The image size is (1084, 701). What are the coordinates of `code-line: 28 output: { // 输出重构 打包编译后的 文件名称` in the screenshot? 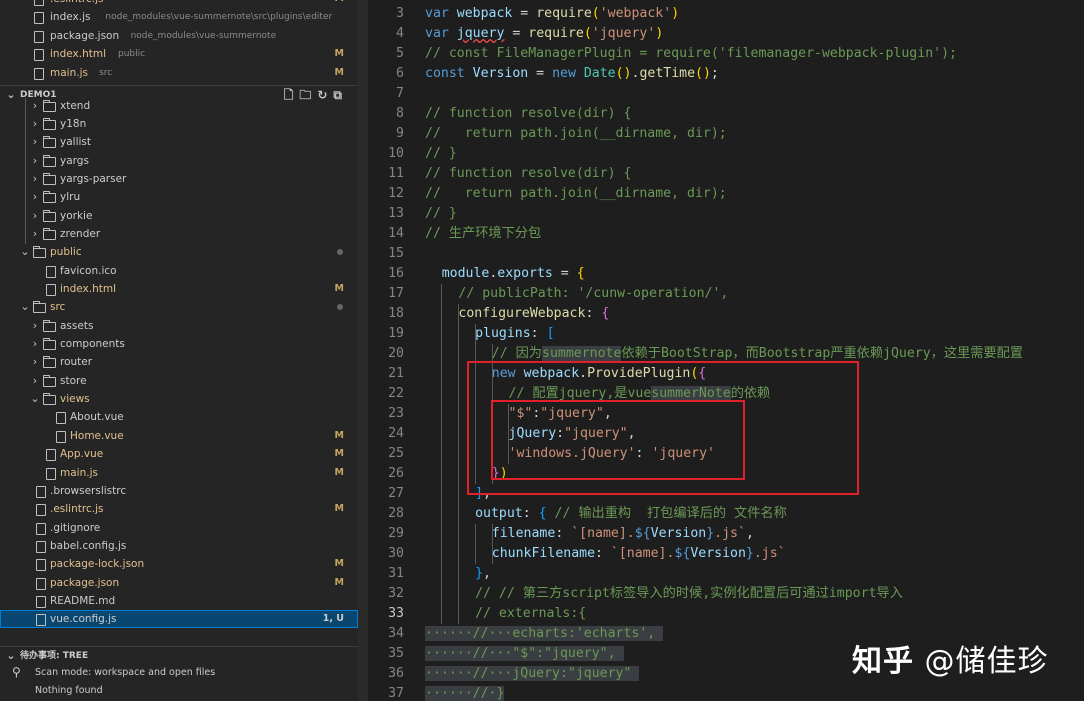 It's located at (721, 514).